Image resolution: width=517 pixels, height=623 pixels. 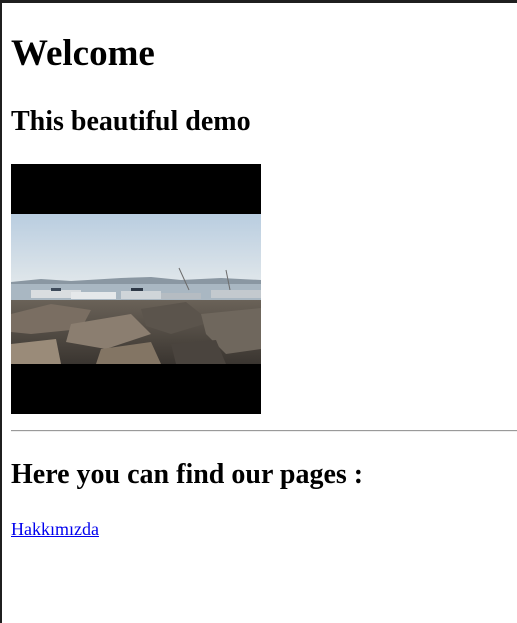 What do you see at coordinates (1, 311) in the screenshot?
I see `window-left-edge` at bounding box center [1, 311].